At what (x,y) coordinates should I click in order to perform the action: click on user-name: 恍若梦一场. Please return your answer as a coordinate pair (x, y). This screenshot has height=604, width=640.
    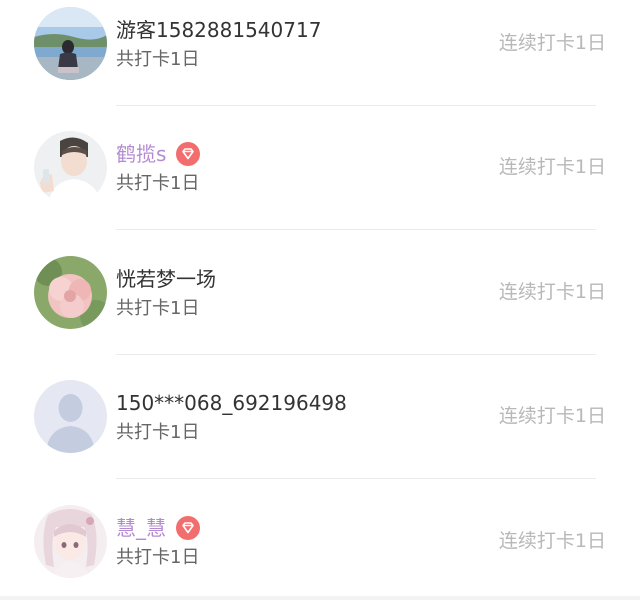
    Looking at the image, I should click on (166, 279).